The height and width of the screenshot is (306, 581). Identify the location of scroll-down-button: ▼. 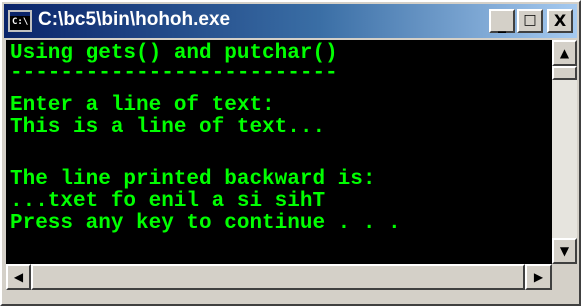
(564, 251).